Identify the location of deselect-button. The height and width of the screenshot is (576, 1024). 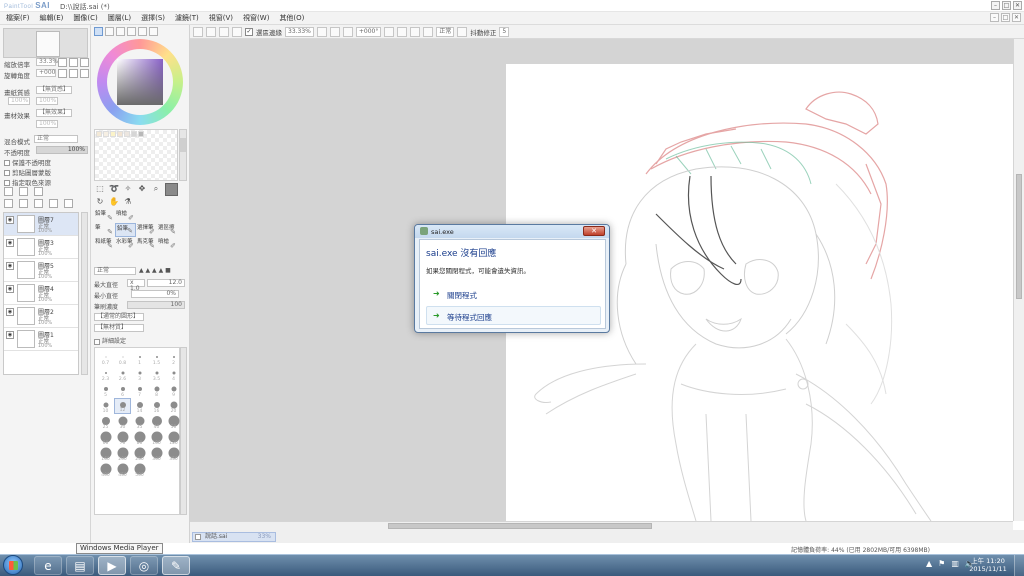
(211, 31).